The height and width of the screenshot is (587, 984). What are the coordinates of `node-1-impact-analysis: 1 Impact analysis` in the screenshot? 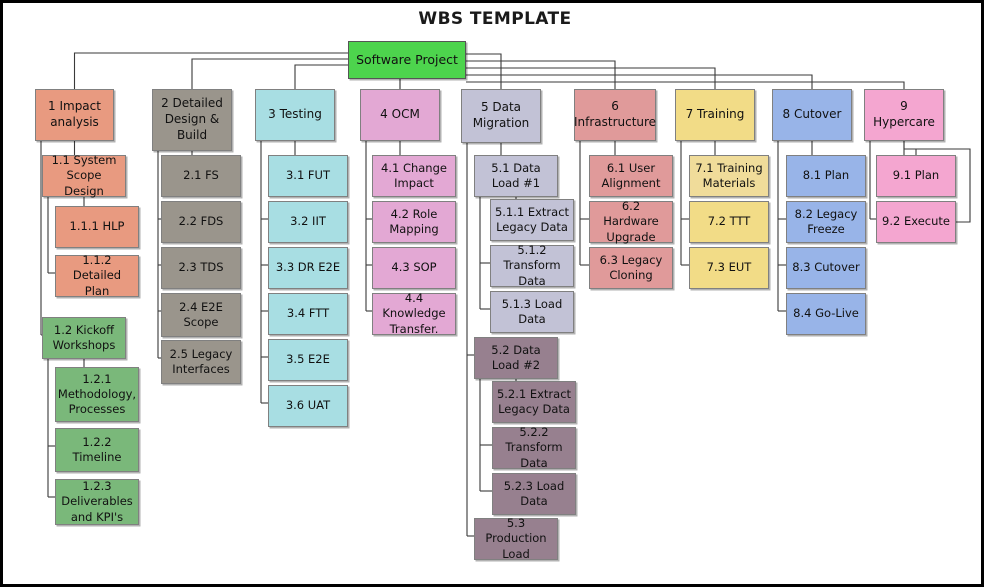 It's located at (74, 115).